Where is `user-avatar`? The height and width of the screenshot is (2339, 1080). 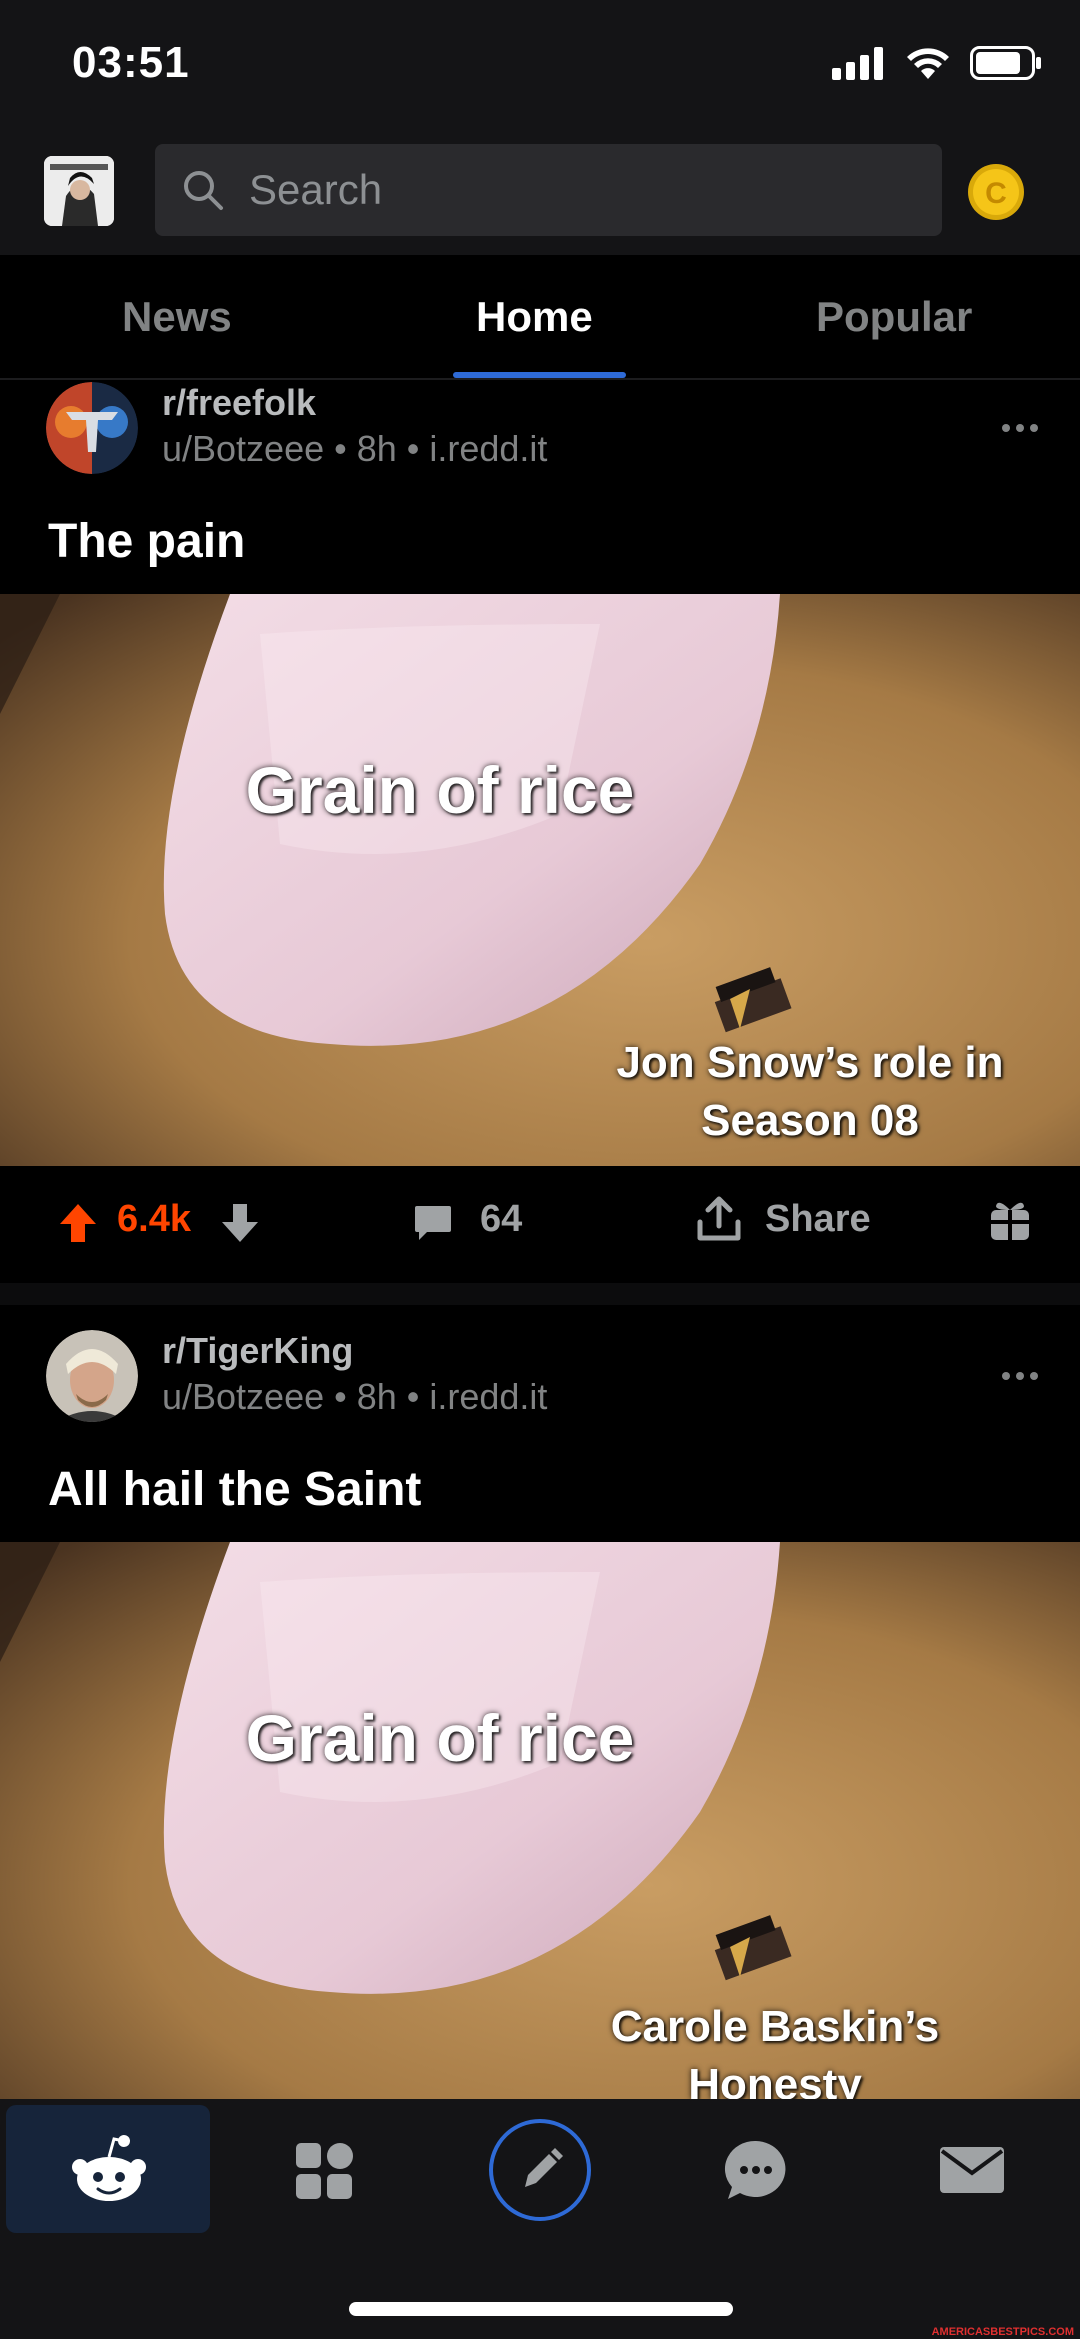
user-avatar is located at coordinates (79, 191).